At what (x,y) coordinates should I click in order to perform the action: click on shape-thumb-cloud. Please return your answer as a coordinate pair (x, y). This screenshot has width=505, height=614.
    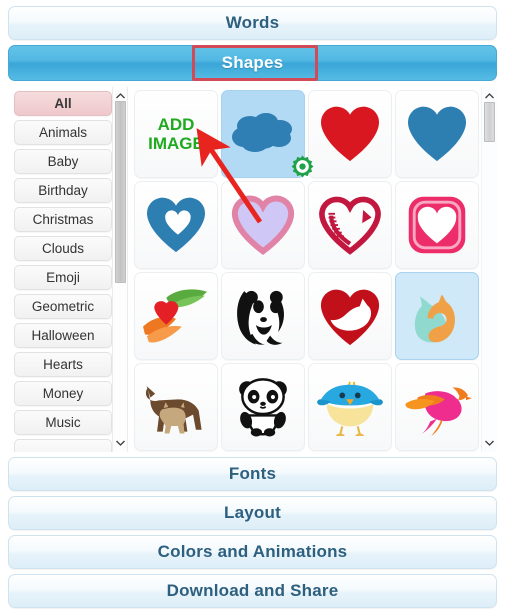
    Looking at the image, I should click on (263, 134).